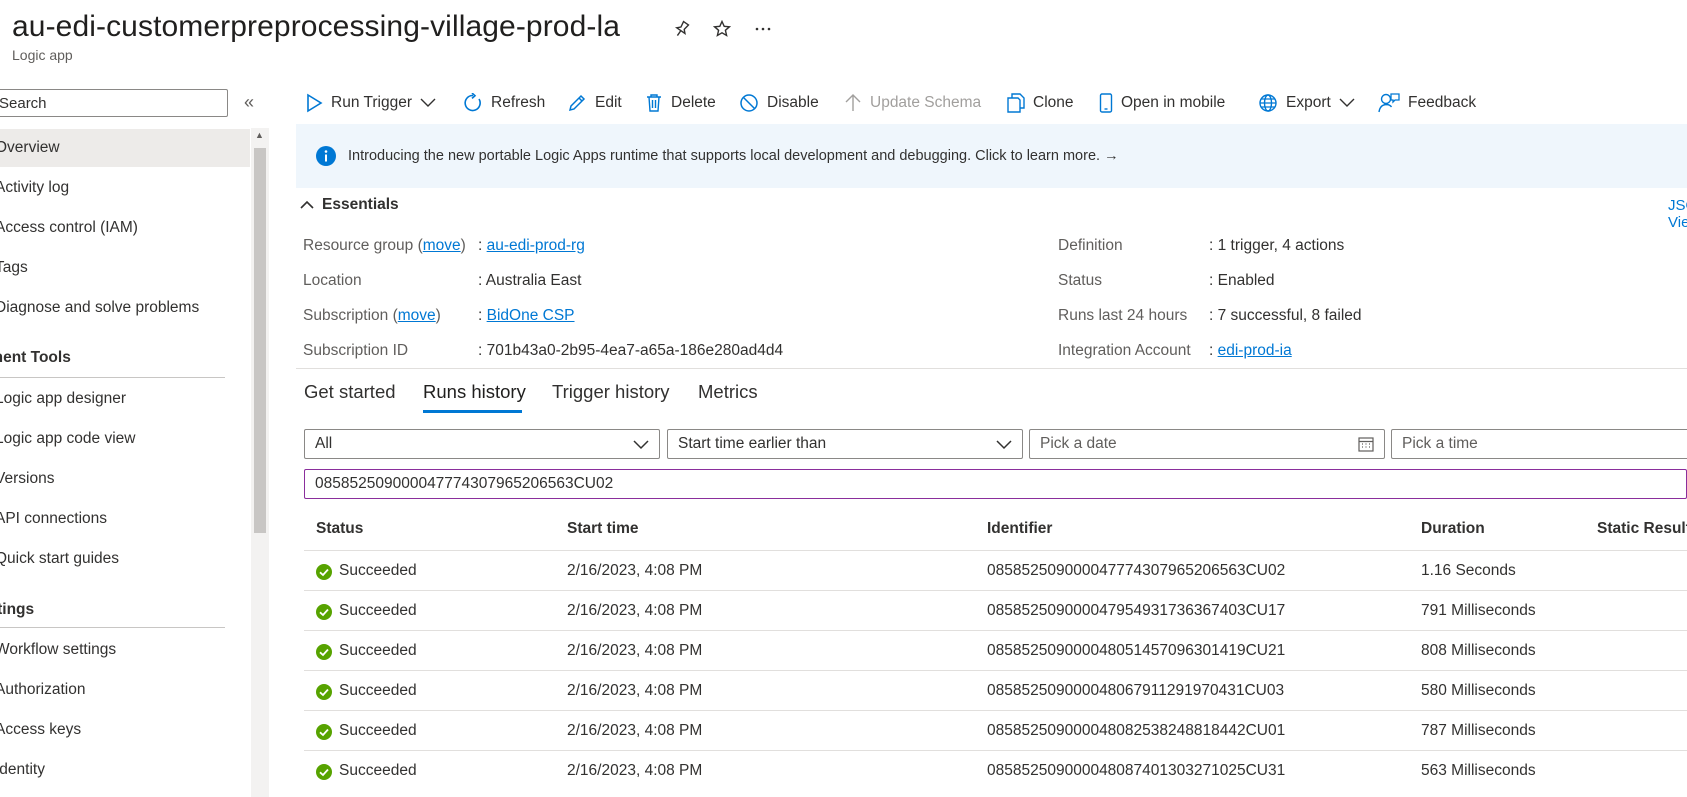 The height and width of the screenshot is (797, 1687). What do you see at coordinates (536, 245) in the screenshot?
I see `resource-group-link: au-edi-prod-rg` at bounding box center [536, 245].